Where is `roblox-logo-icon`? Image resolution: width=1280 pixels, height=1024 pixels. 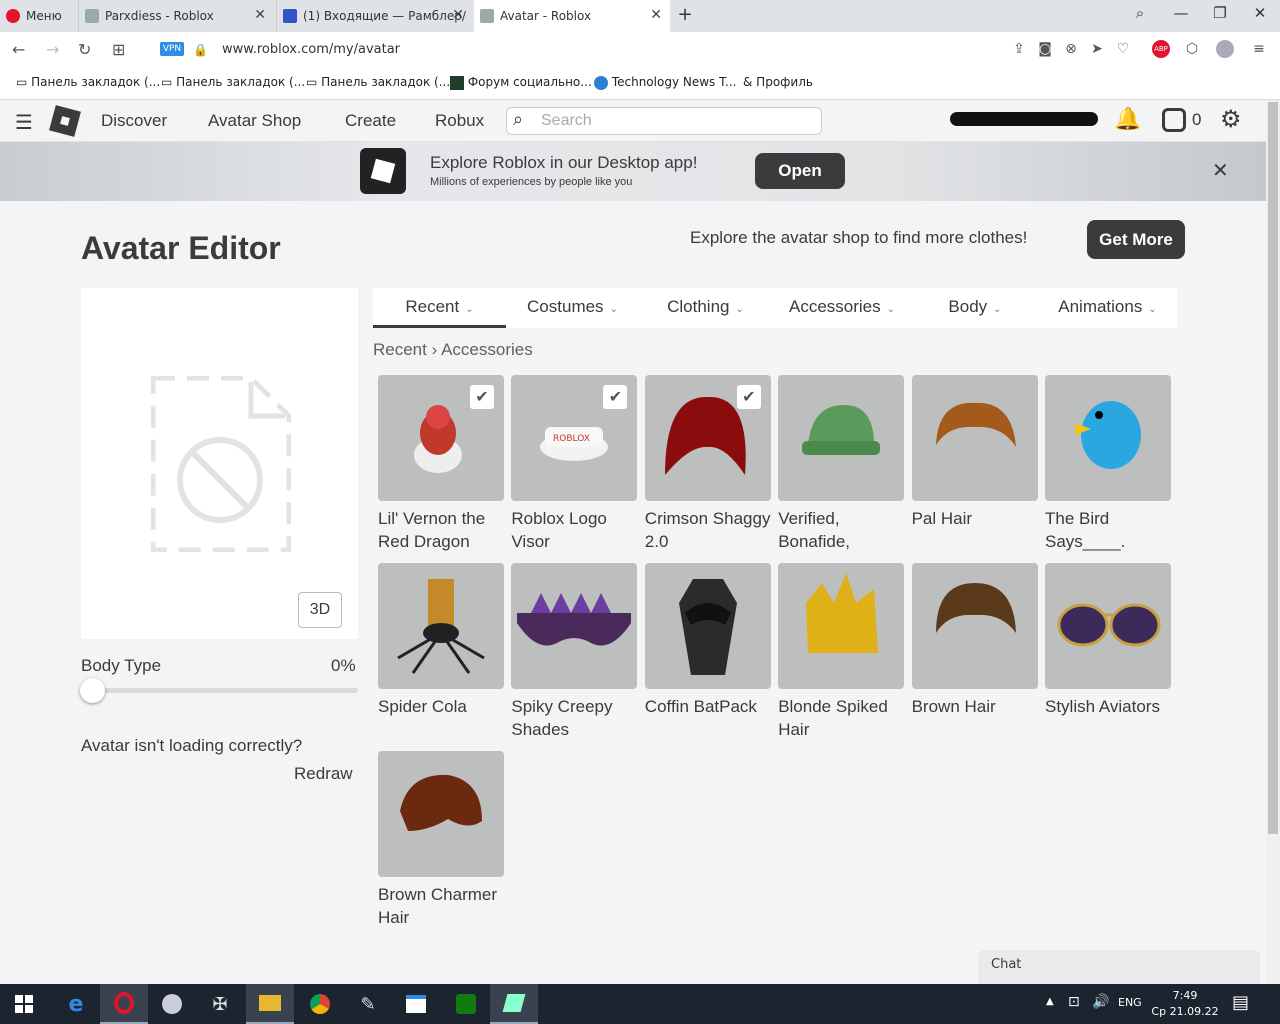
roblox-logo-icon is located at coordinates (65, 121).